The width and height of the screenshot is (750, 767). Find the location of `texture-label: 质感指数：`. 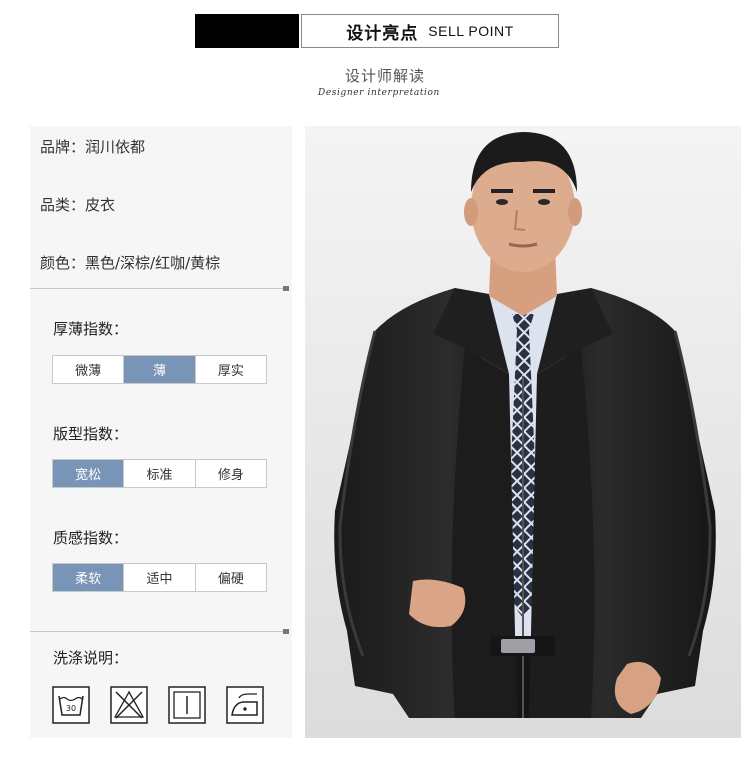

texture-label: 质感指数： is located at coordinates (91, 538).